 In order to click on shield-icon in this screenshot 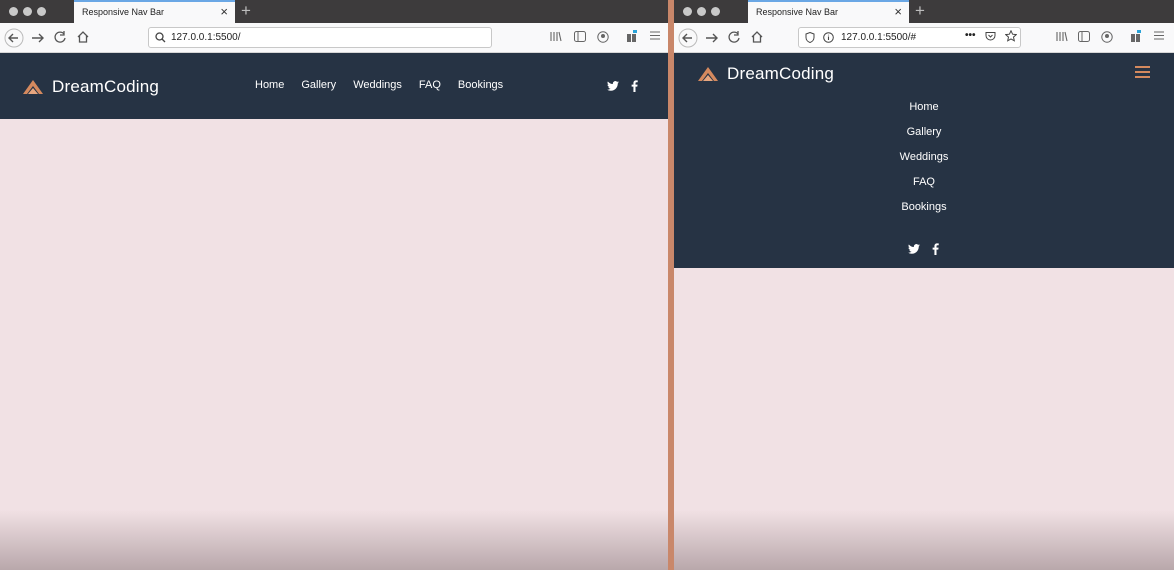, I will do `click(810, 38)`.